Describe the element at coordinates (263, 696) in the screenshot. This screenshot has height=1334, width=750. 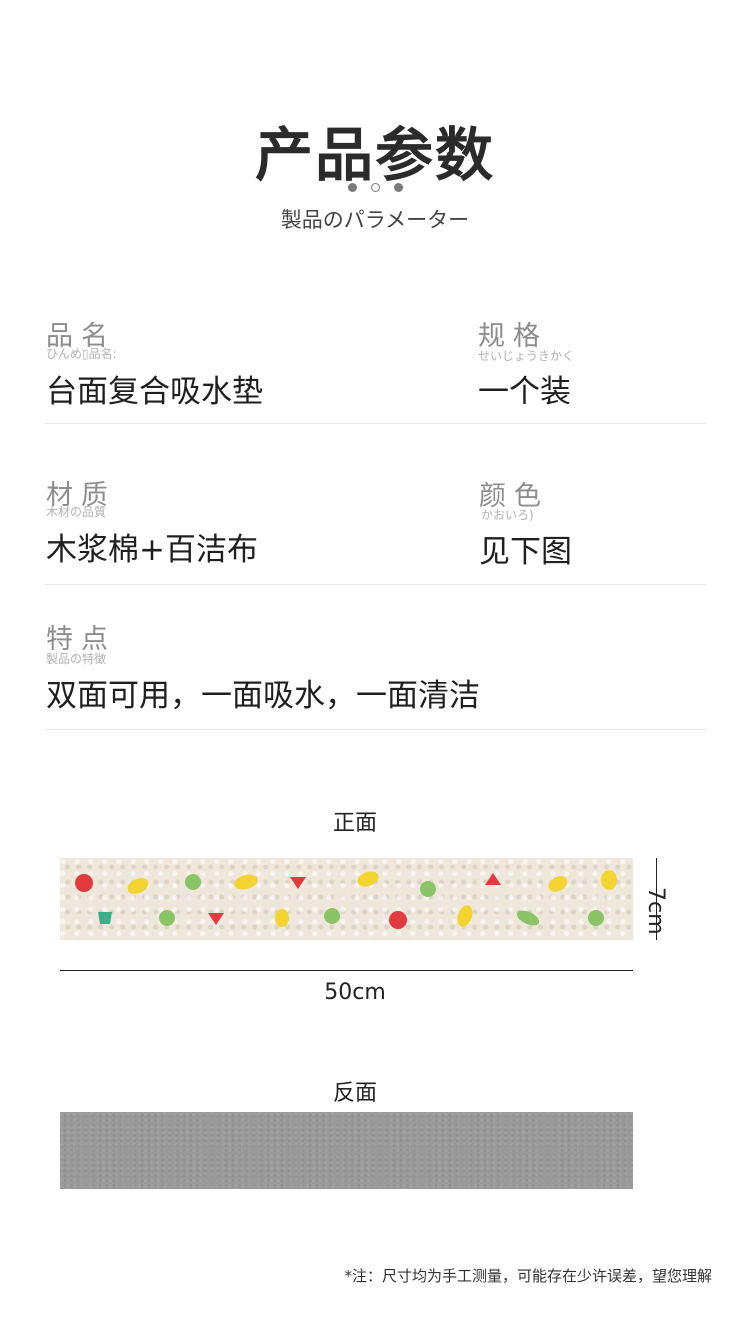
I see `feature-value: 双面可用，一面吸水，一面清洁` at that location.